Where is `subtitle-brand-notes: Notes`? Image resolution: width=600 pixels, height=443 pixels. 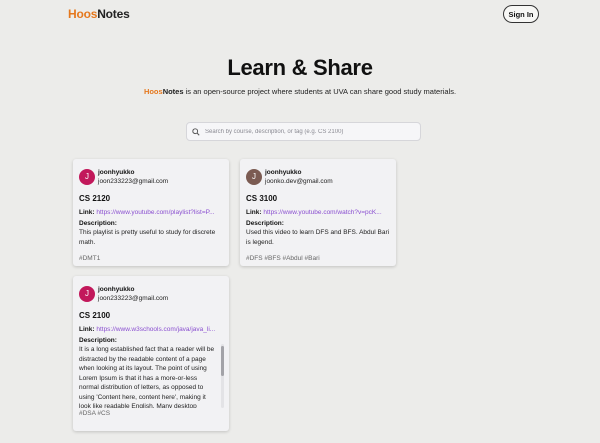
subtitle-brand-notes: Notes is located at coordinates (173, 91).